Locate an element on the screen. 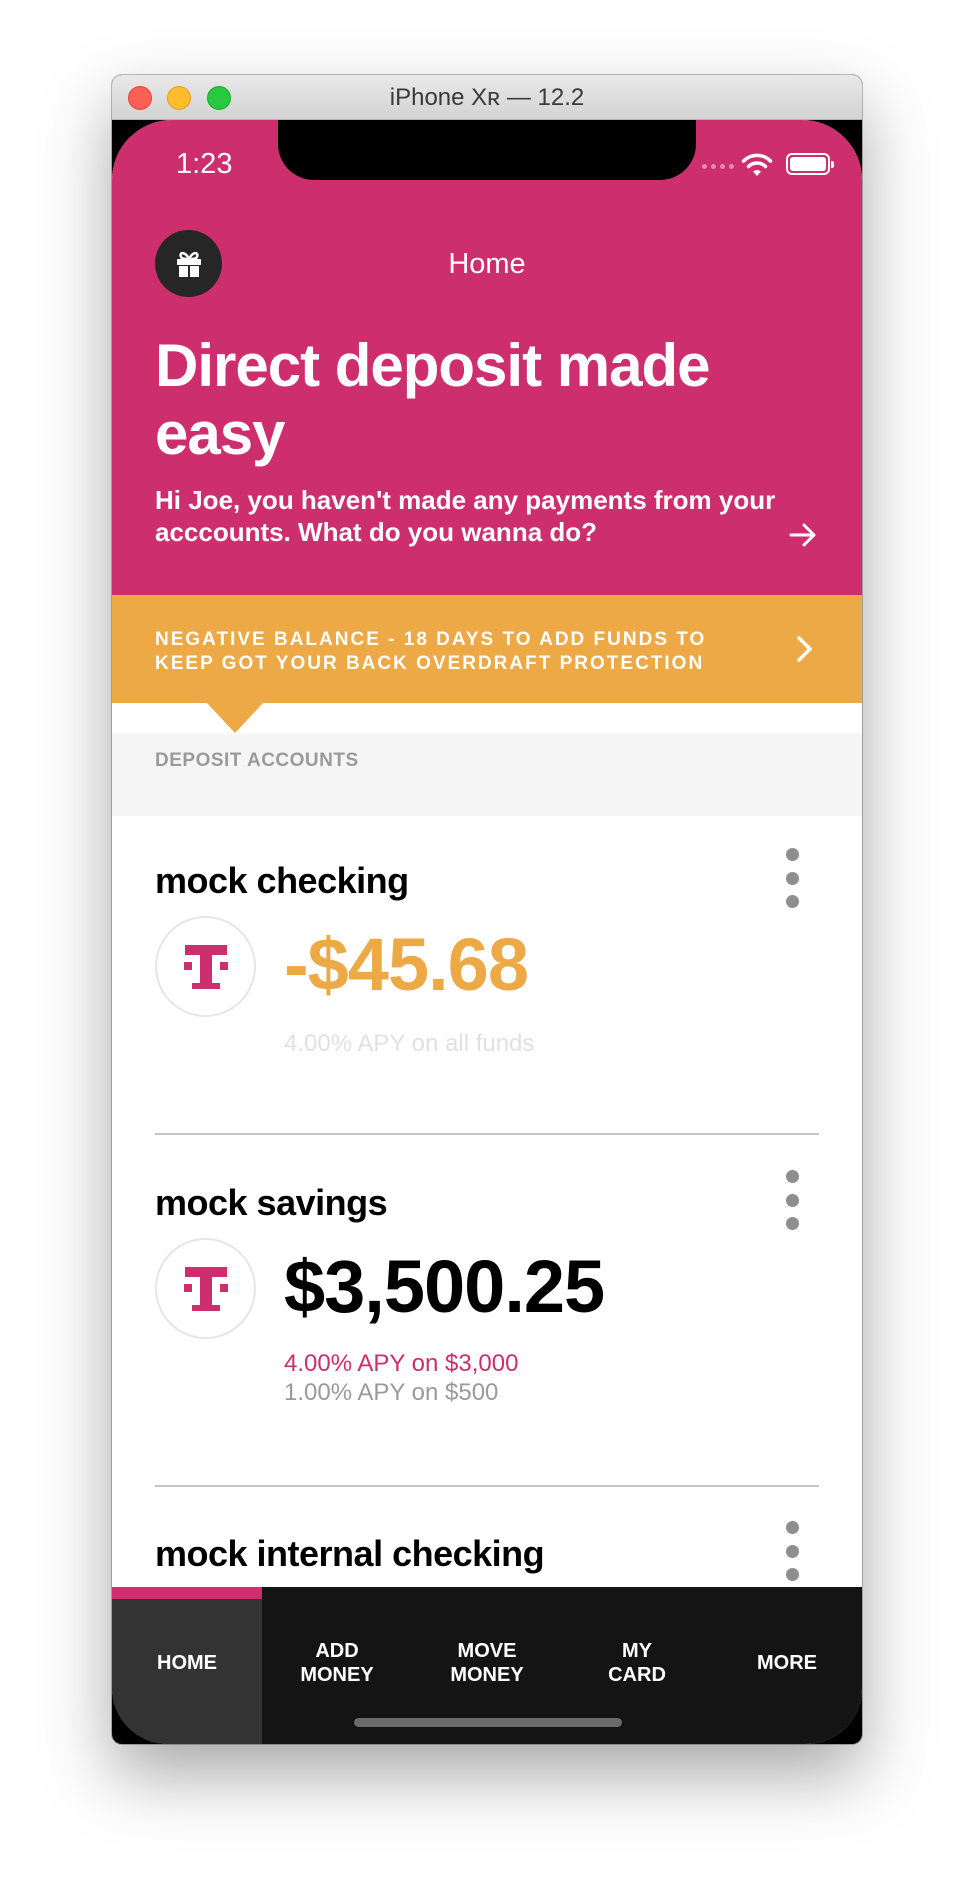 This screenshot has height=1892, width=974. alert-pointer is located at coordinates (235, 718).